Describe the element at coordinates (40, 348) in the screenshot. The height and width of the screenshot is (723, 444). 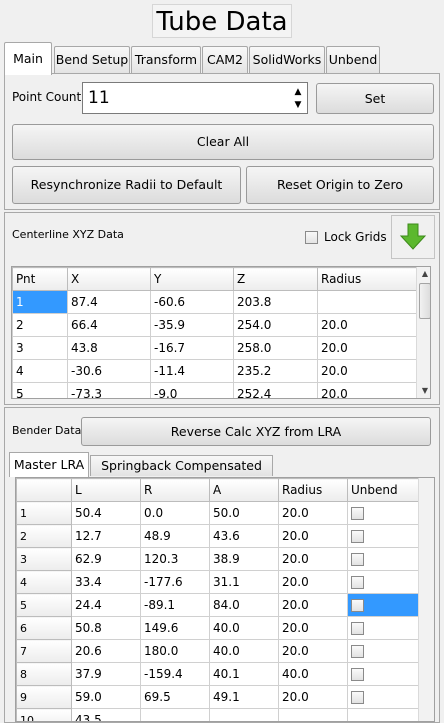
I see `cell-pnt: 3` at that location.